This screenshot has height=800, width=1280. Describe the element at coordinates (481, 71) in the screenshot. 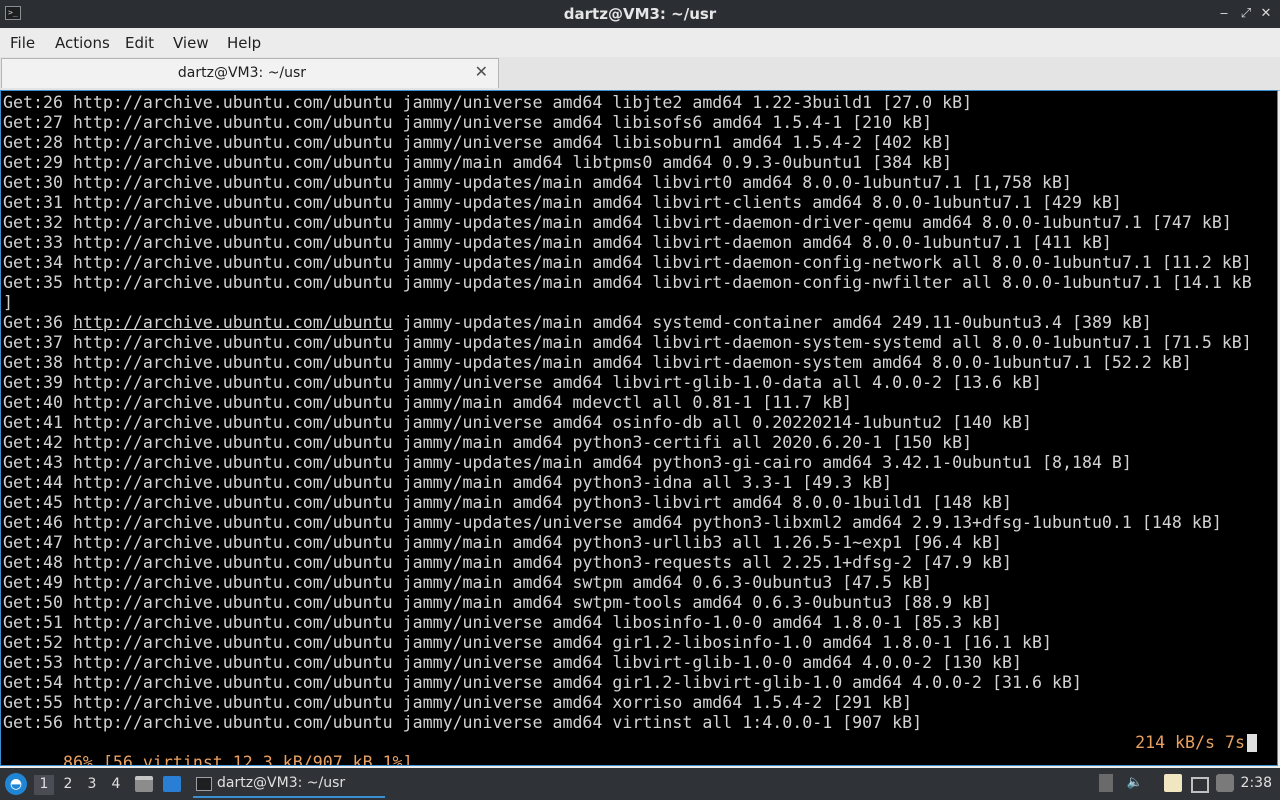

I see `tab-close-icon: ✕` at that location.